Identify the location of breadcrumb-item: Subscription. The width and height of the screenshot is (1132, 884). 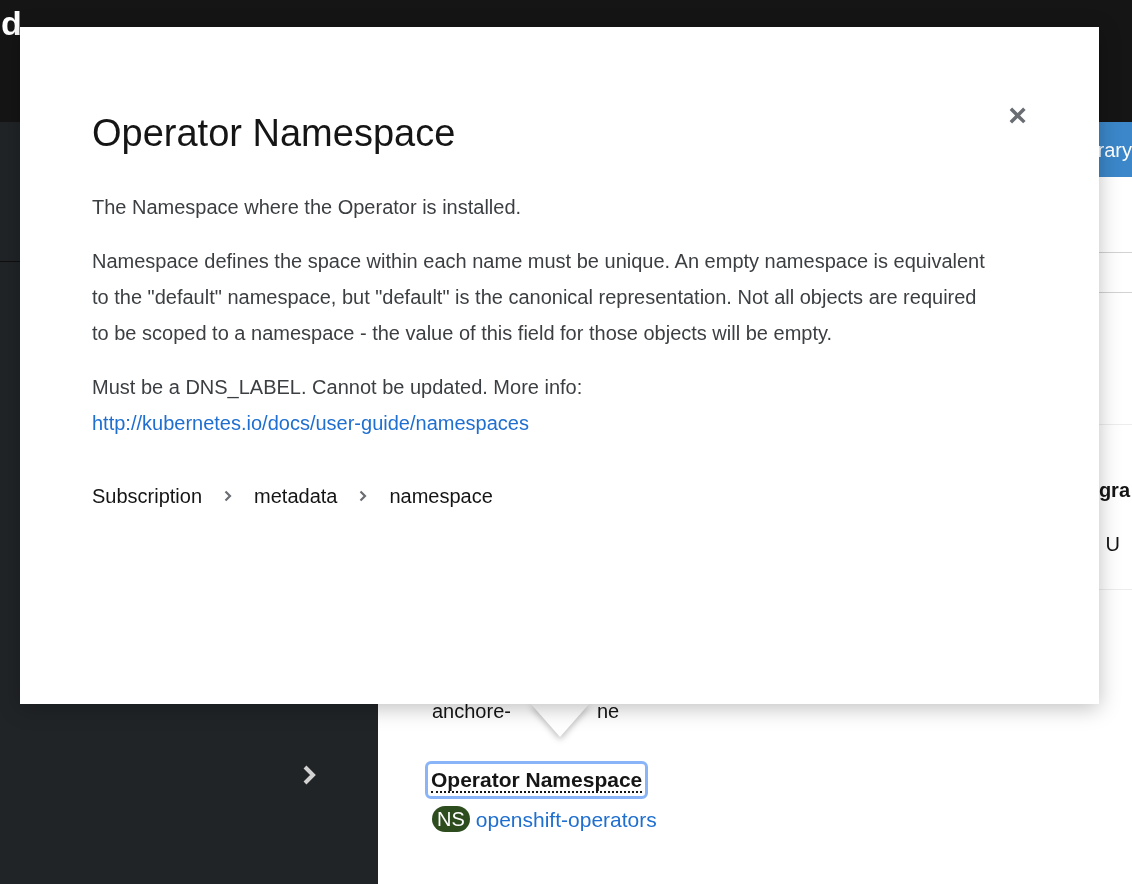
(147, 496).